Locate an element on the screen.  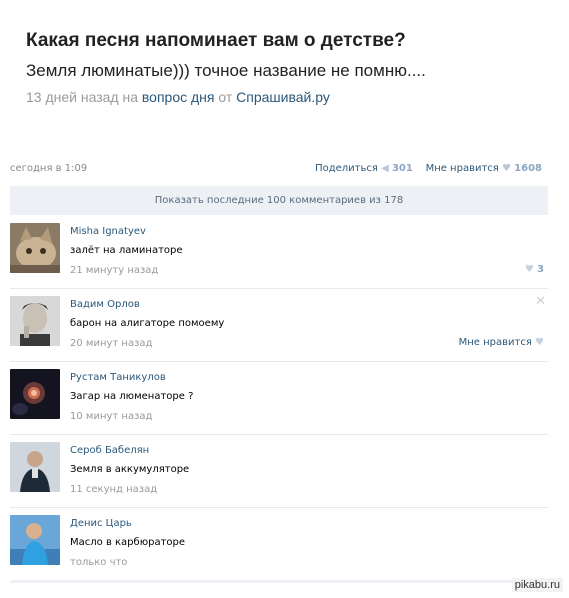
comment-like: Мне нравится ♥ is located at coordinates (501, 342).